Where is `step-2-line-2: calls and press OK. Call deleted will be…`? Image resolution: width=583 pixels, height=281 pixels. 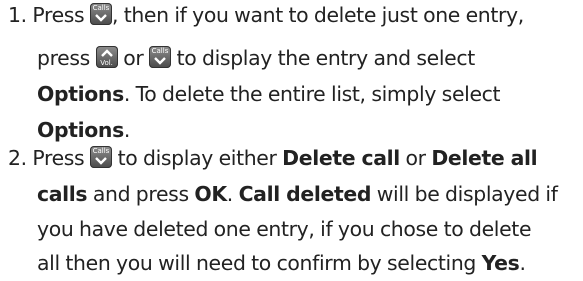 step-2-line-2: calls and press OK. Call deleted will be… is located at coordinates (297, 194).